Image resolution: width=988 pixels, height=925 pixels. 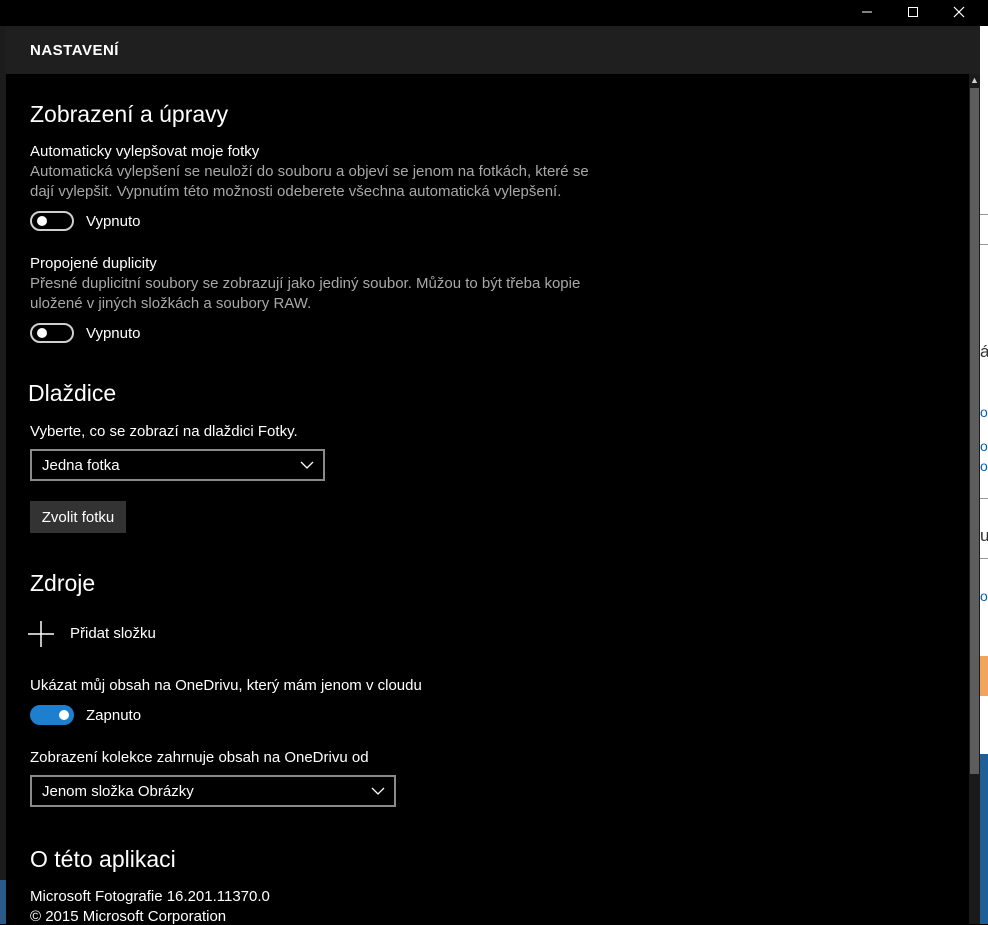 I want to click on maximize-button, so click(x=913, y=12).